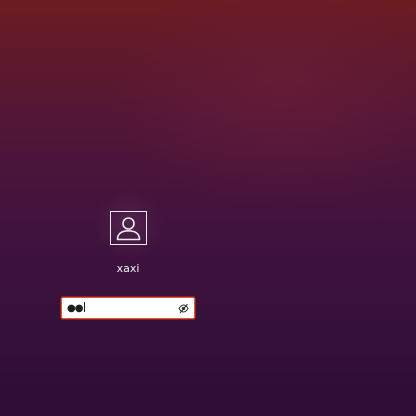 The width and height of the screenshot is (416, 416). Describe the element at coordinates (183, 308) in the screenshot. I see `eye-slash-icon` at that location.